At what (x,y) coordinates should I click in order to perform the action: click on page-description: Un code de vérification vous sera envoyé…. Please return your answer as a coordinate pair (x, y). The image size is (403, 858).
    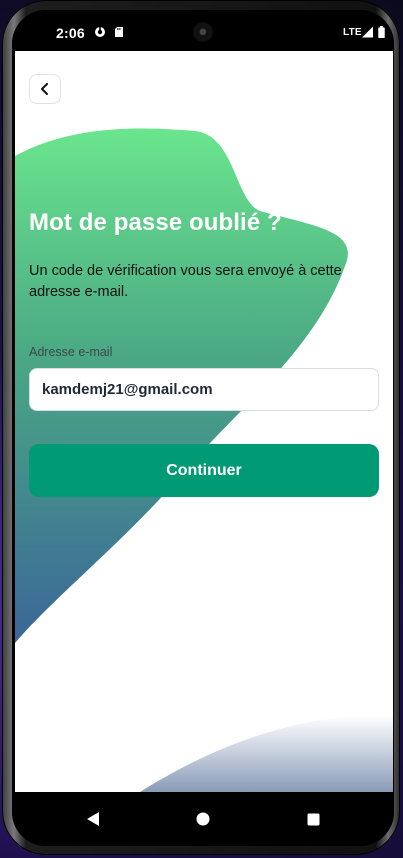
    Looking at the image, I should click on (185, 281).